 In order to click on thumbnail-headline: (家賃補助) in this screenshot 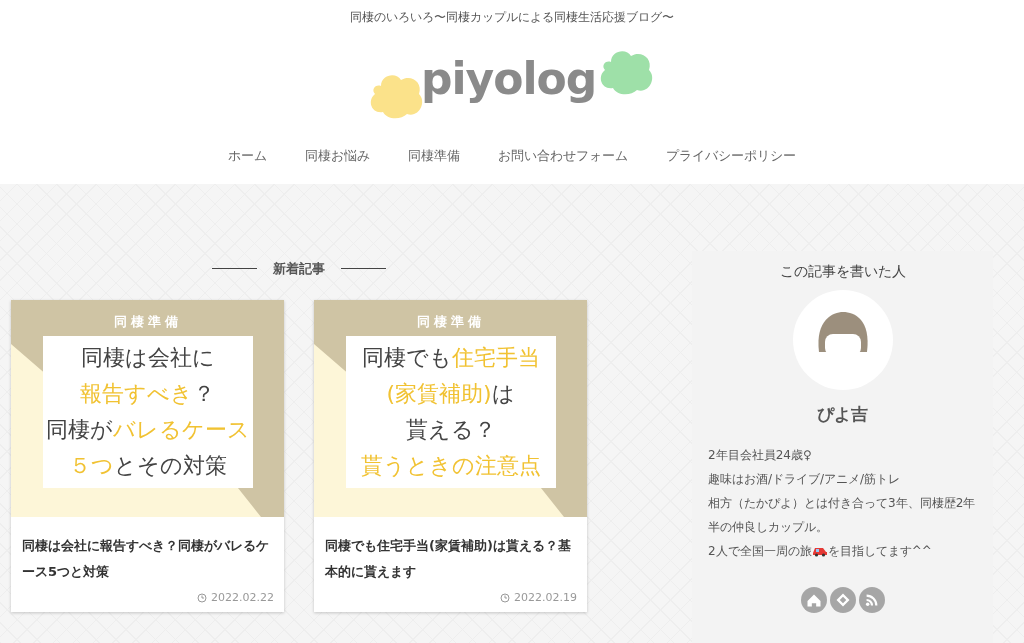, I will do `click(439, 393)`.